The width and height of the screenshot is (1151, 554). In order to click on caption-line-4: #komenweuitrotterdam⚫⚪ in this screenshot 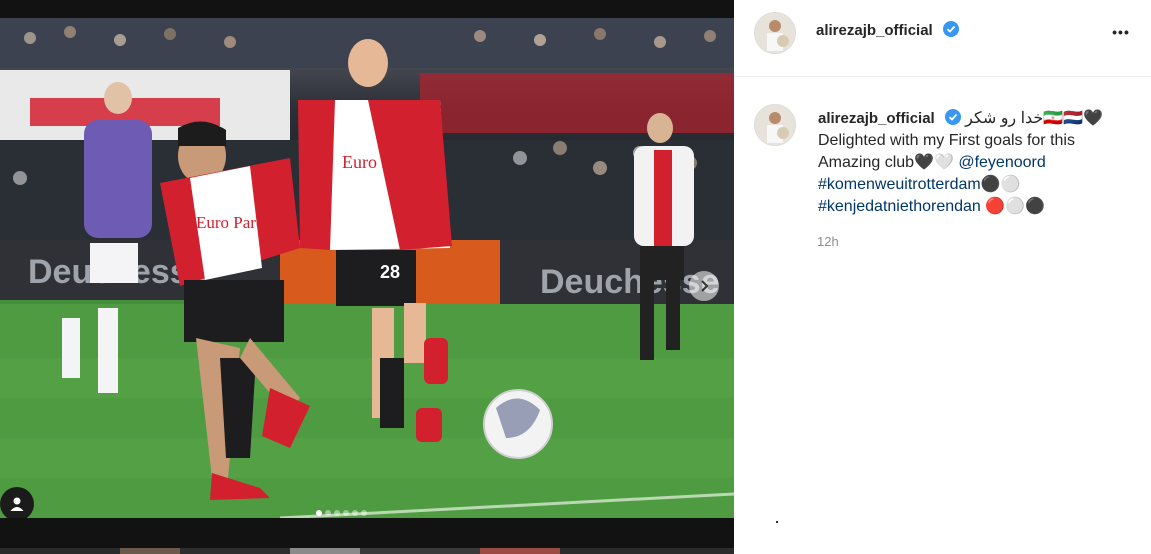, I will do `click(978, 185)`.